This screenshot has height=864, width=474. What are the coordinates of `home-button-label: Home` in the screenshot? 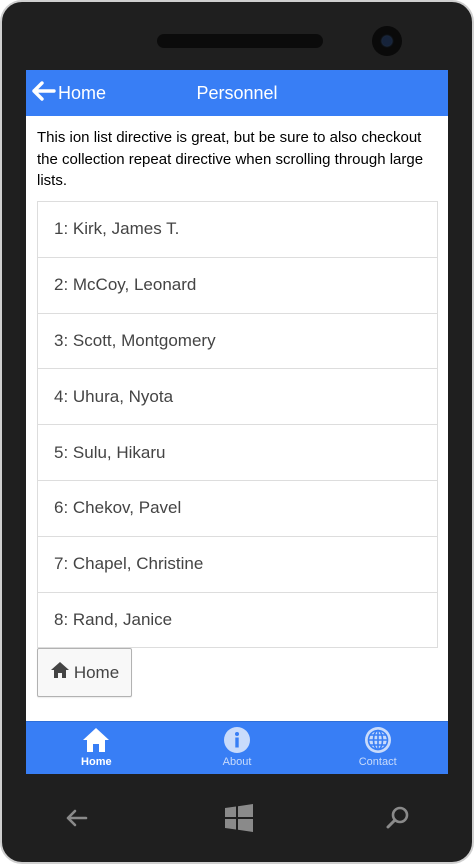 It's located at (96, 672).